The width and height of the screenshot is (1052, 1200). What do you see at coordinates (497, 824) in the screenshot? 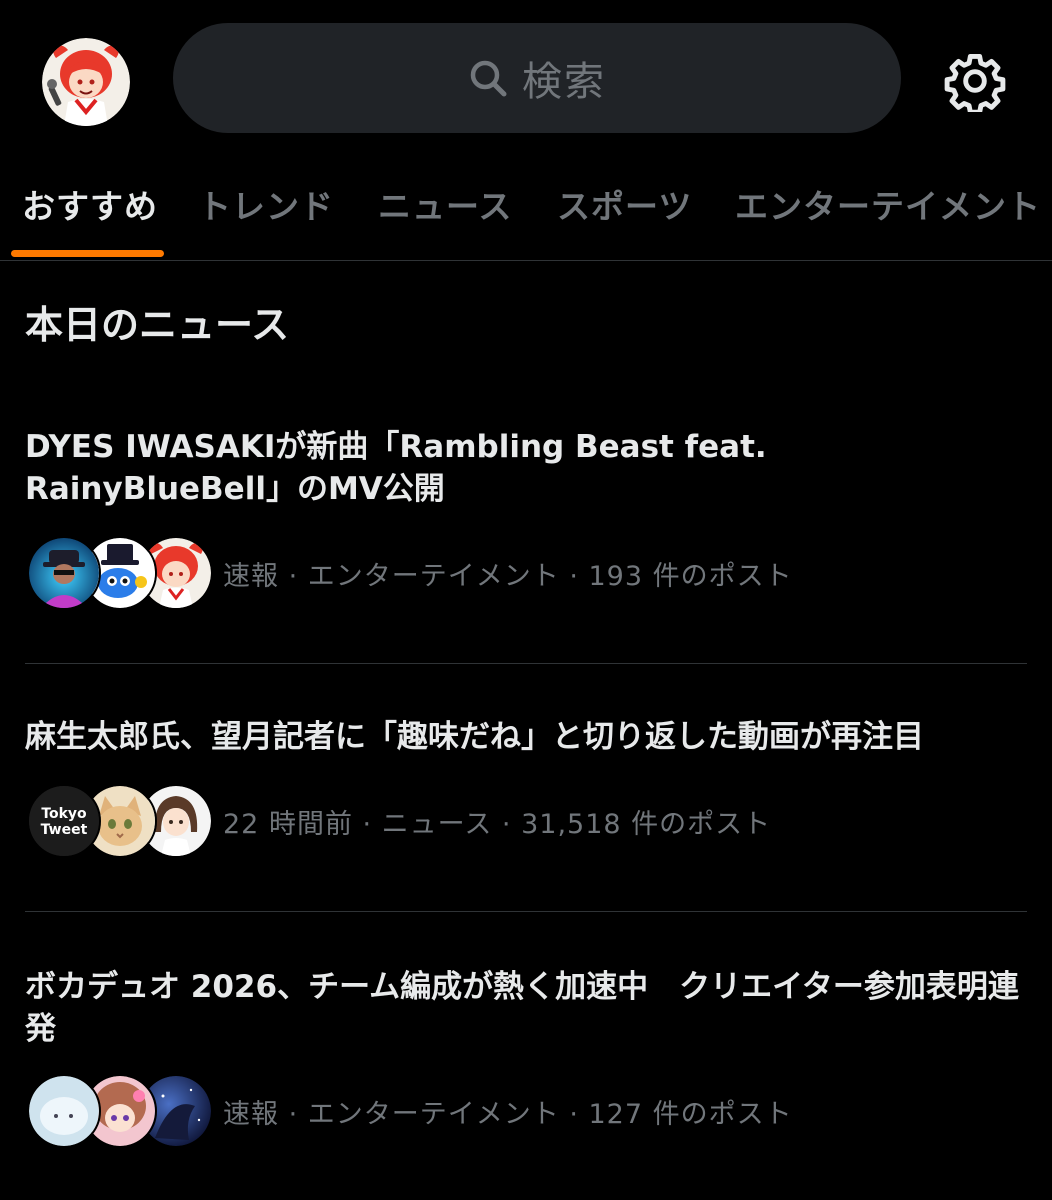
I see `news-meta: 22 時間前 · ニュース · 31,518 件のポスト` at bounding box center [497, 824].